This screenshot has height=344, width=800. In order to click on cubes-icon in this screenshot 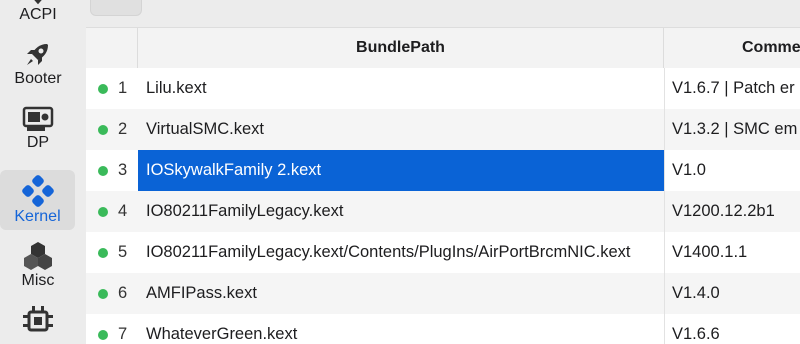, I will do `click(38, 256)`.